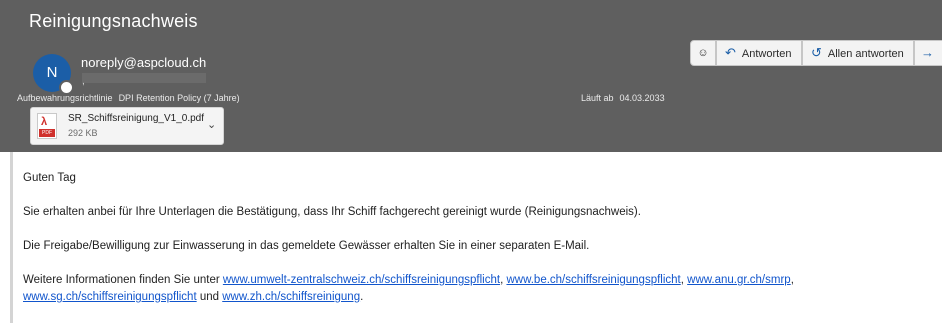 Image resolution: width=942 pixels, height=323 pixels. What do you see at coordinates (766, 54) in the screenshot?
I see `reply-label: Antworten` at bounding box center [766, 54].